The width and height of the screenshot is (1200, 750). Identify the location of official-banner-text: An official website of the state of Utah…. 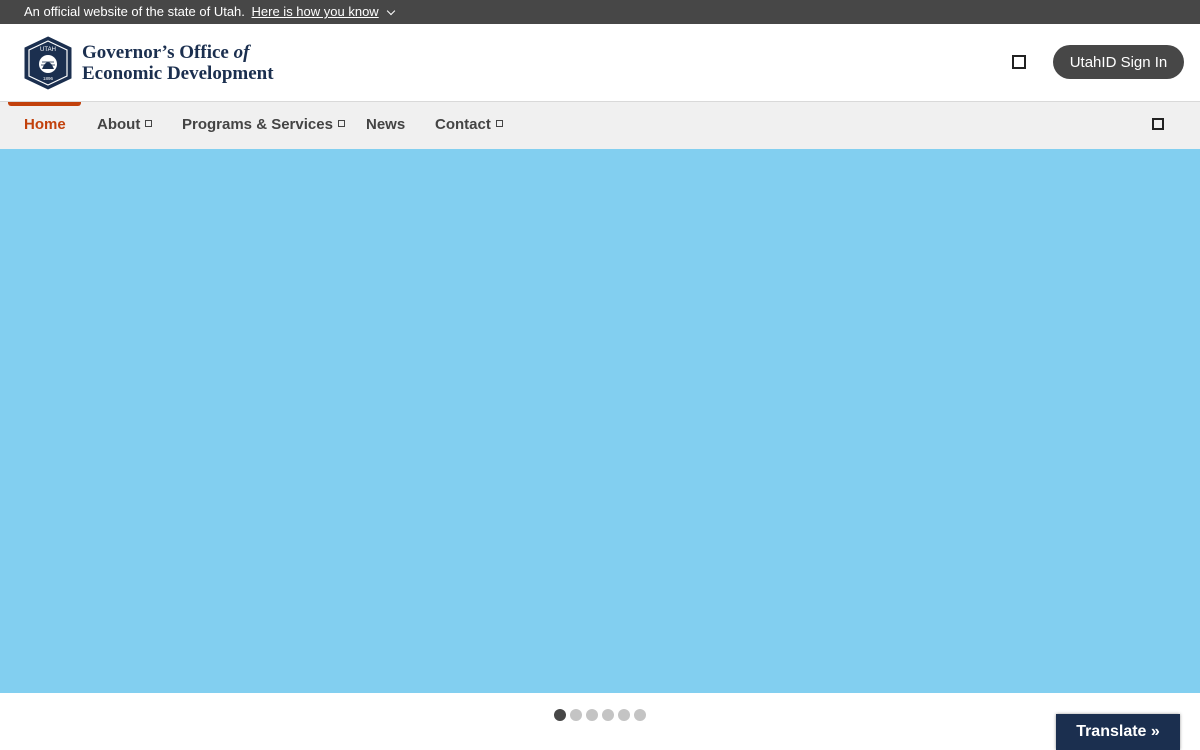
(134, 11).